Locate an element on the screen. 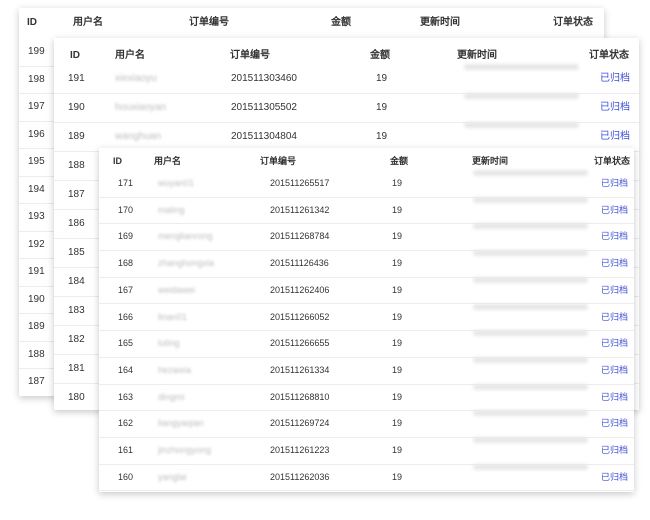 This screenshot has height=520, width=650. row-id: 198 is located at coordinates (36, 79).